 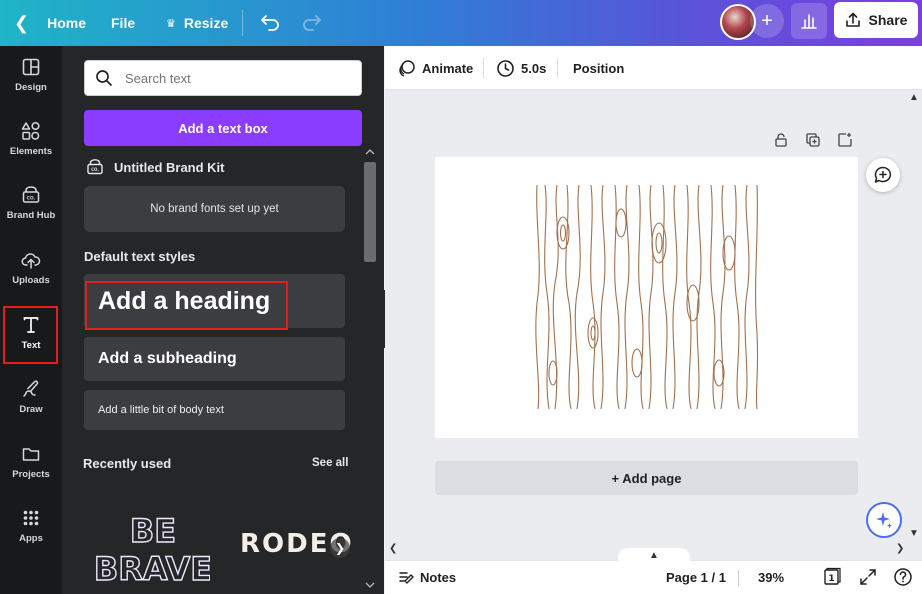 What do you see at coordinates (127, 463) in the screenshot?
I see `recently-used-heading: Recently used` at bounding box center [127, 463].